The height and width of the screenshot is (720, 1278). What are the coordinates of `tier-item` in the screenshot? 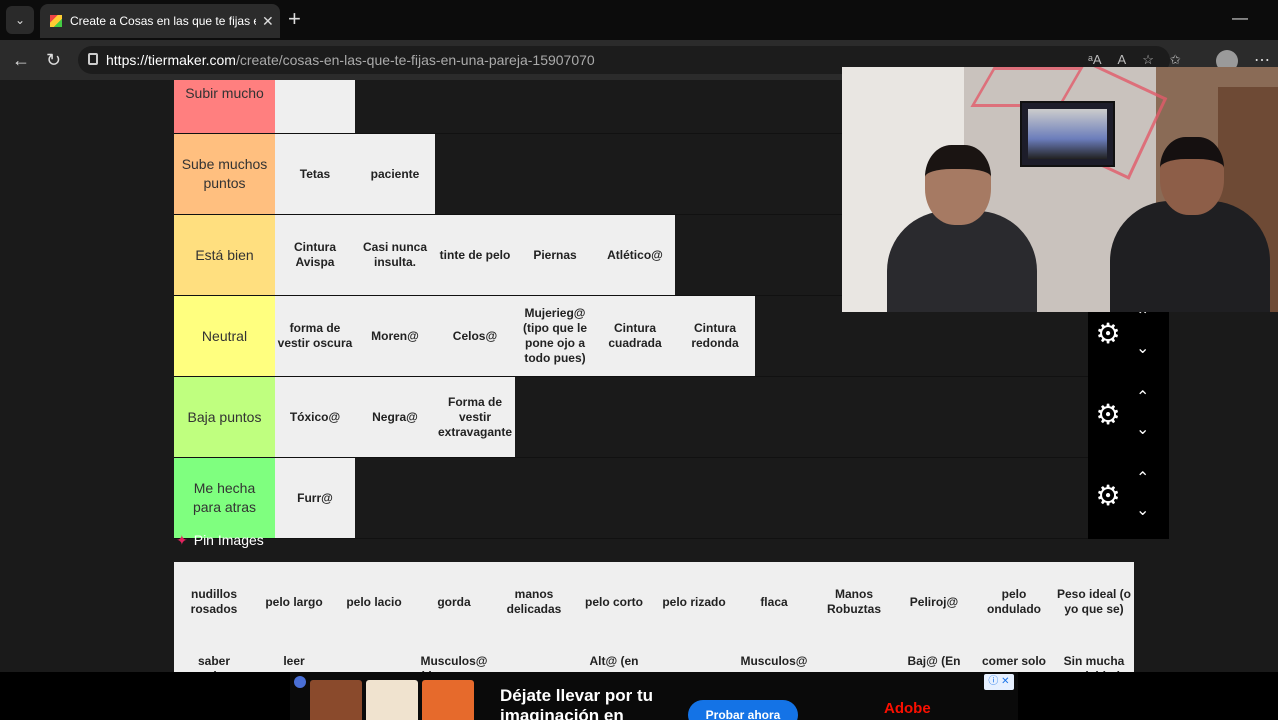 It's located at (315, 106).